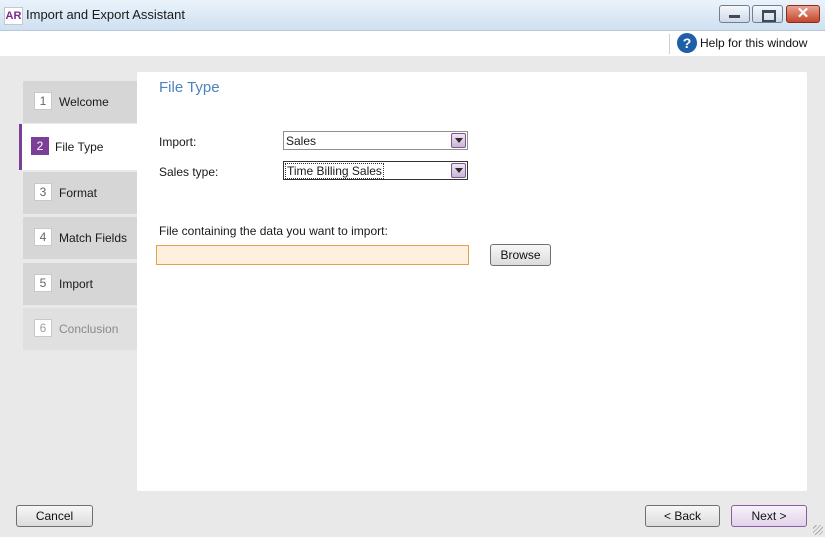 The height and width of the screenshot is (537, 825). Describe the element at coordinates (375, 140) in the screenshot. I see `import-select: Sales` at that location.